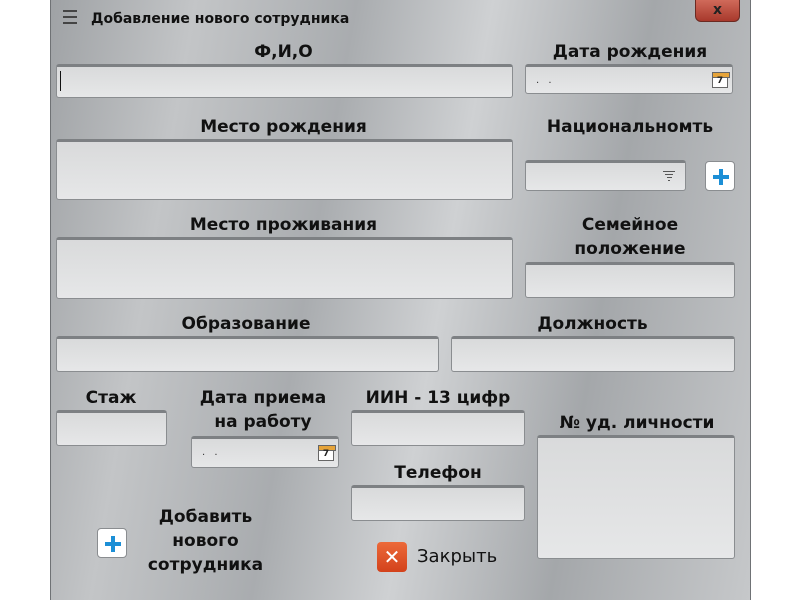 The image size is (800, 600). Describe the element at coordinates (211, 452) in the screenshot. I see `hire-date-value: . .` at that location.